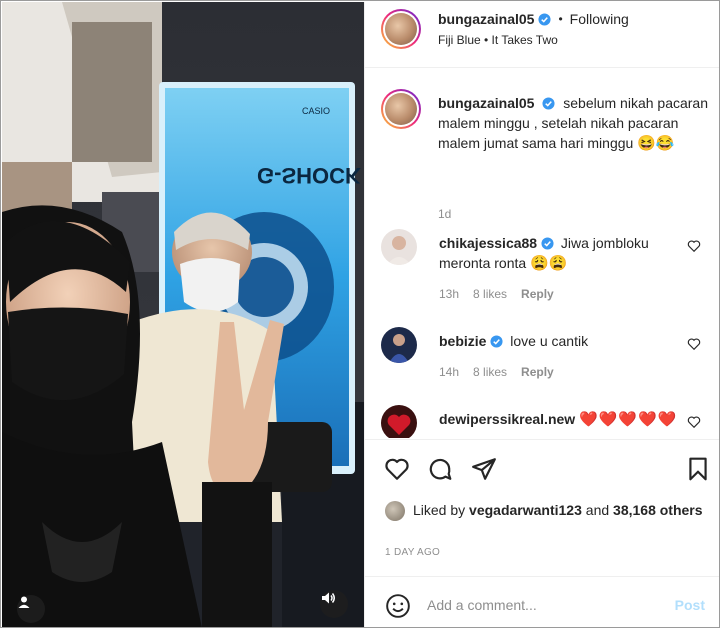  I want to click on comment-emojis: 😩😩, so click(549, 263).